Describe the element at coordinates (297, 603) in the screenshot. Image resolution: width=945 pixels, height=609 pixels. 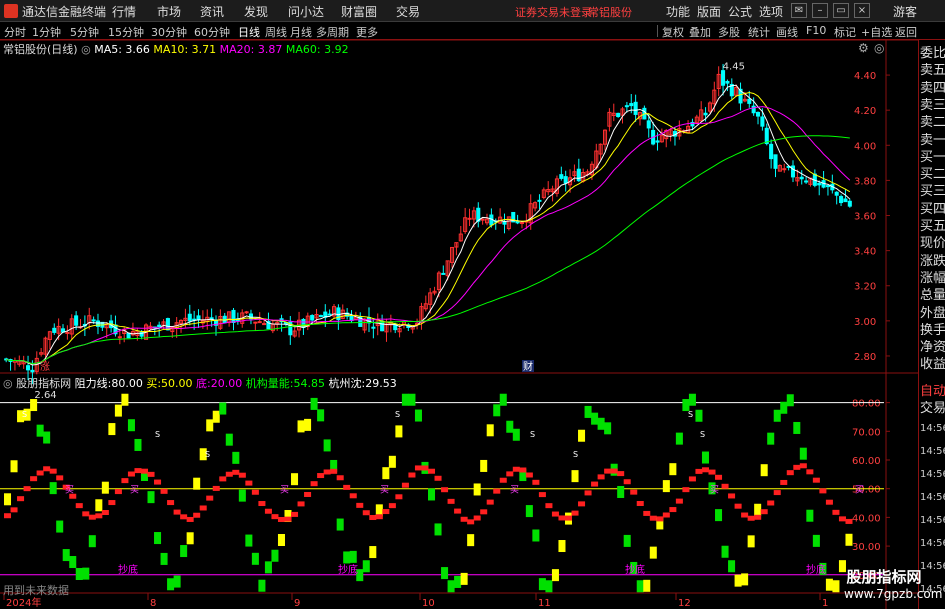
I see `time-tick-label-2: 9` at that location.